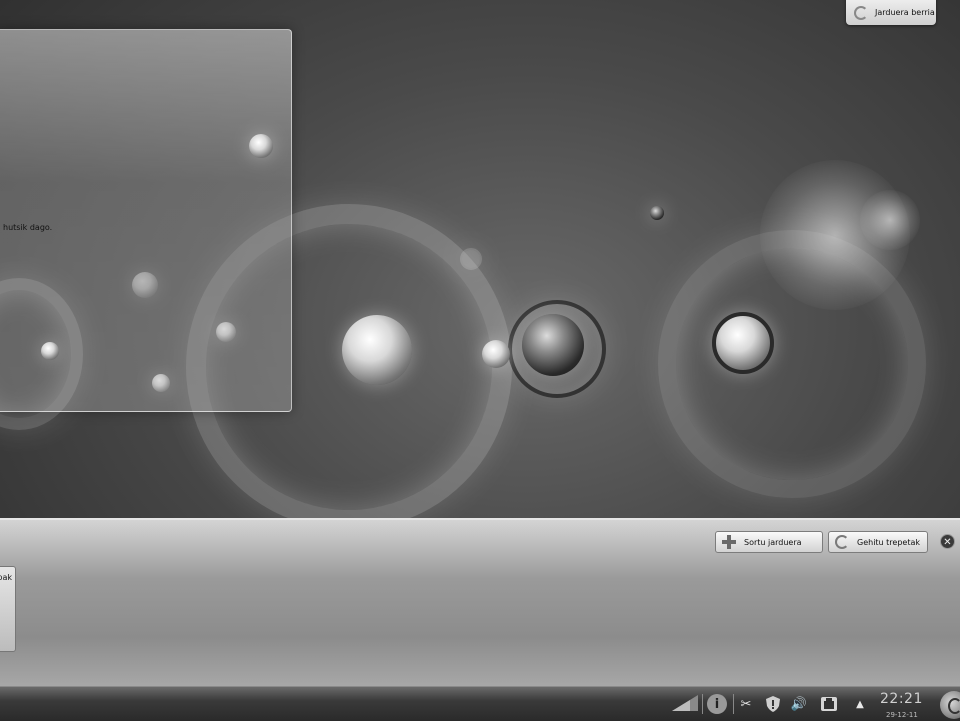  Describe the element at coordinates (829, 704) in the screenshot. I see `device-notifier-icon` at that location.